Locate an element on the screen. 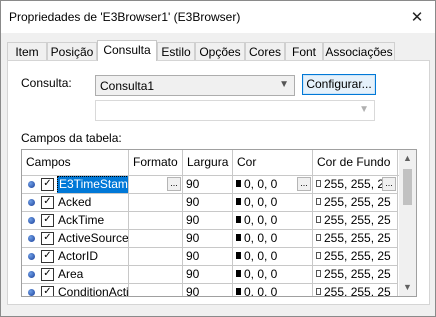  header-cor: Cor is located at coordinates (273, 162).